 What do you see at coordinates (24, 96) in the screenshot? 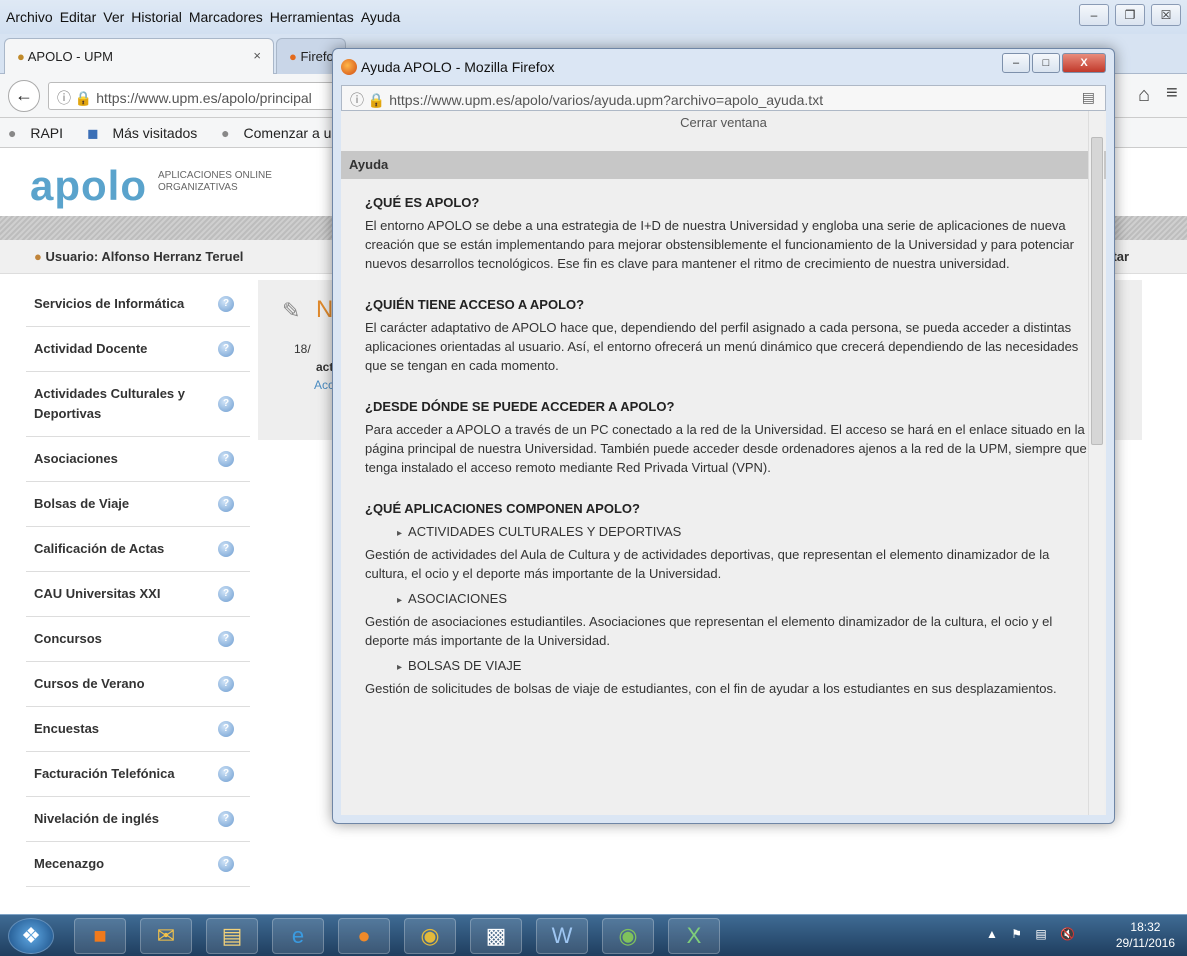
I see `back-button: ←` at bounding box center [24, 96].